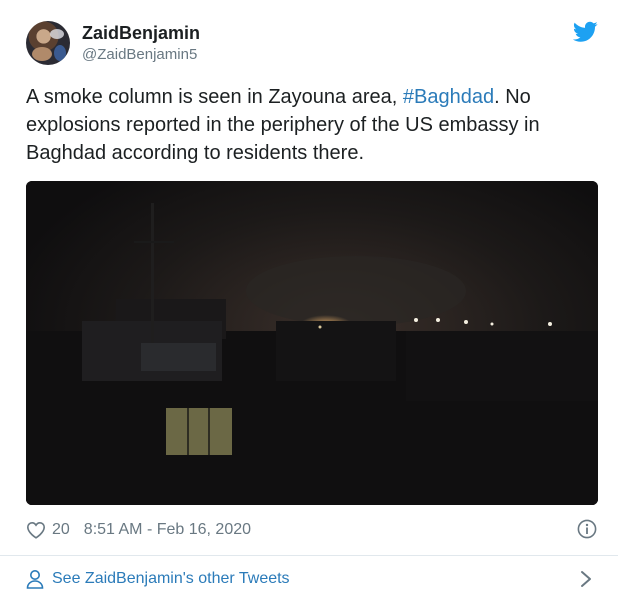 The height and width of the screenshot is (595, 618). What do you see at coordinates (586, 579) in the screenshot?
I see `chevron-right-icon` at bounding box center [586, 579].